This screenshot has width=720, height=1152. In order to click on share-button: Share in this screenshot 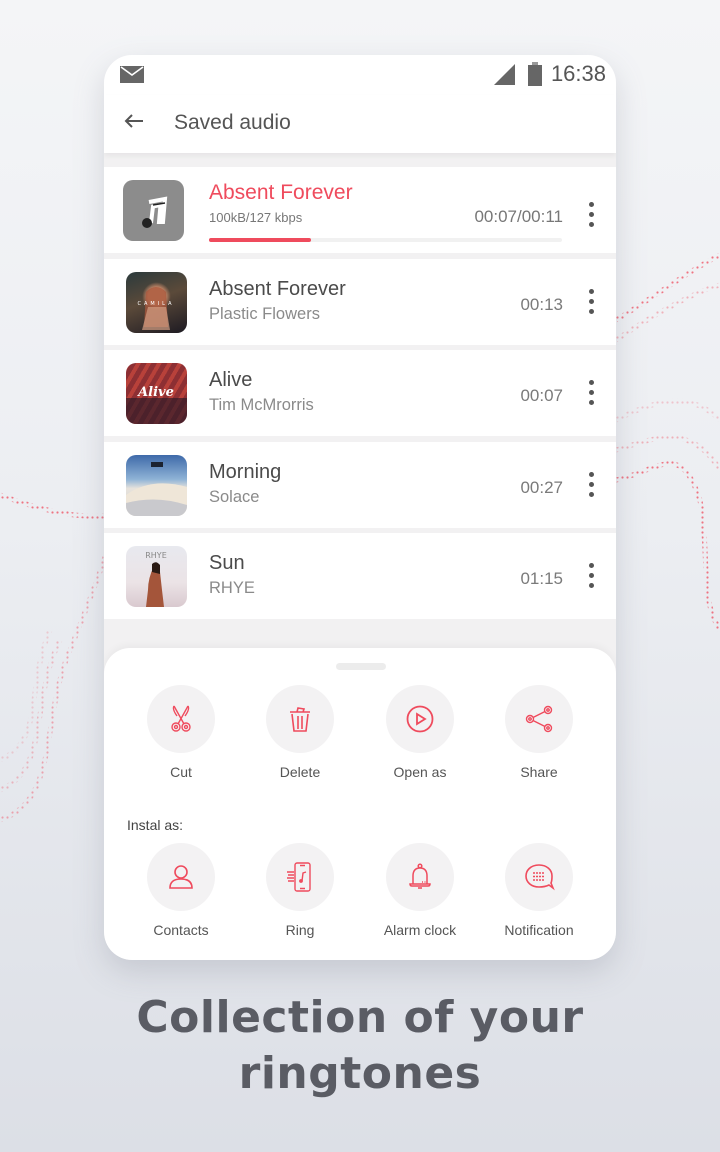, I will do `click(539, 732)`.